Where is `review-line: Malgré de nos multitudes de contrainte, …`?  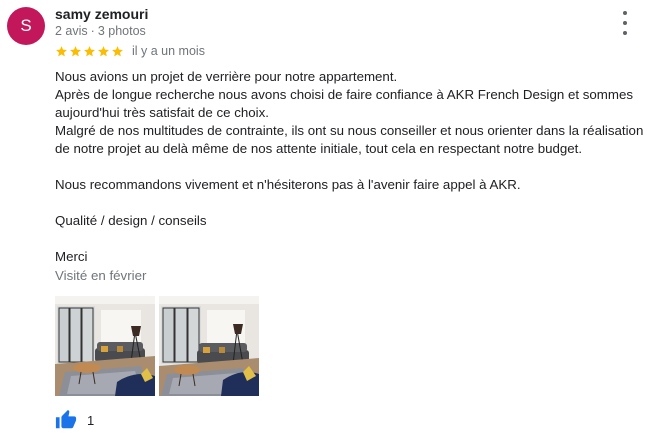 review-line: Malgré de nos multitudes de contrainte, … is located at coordinates (349, 139).